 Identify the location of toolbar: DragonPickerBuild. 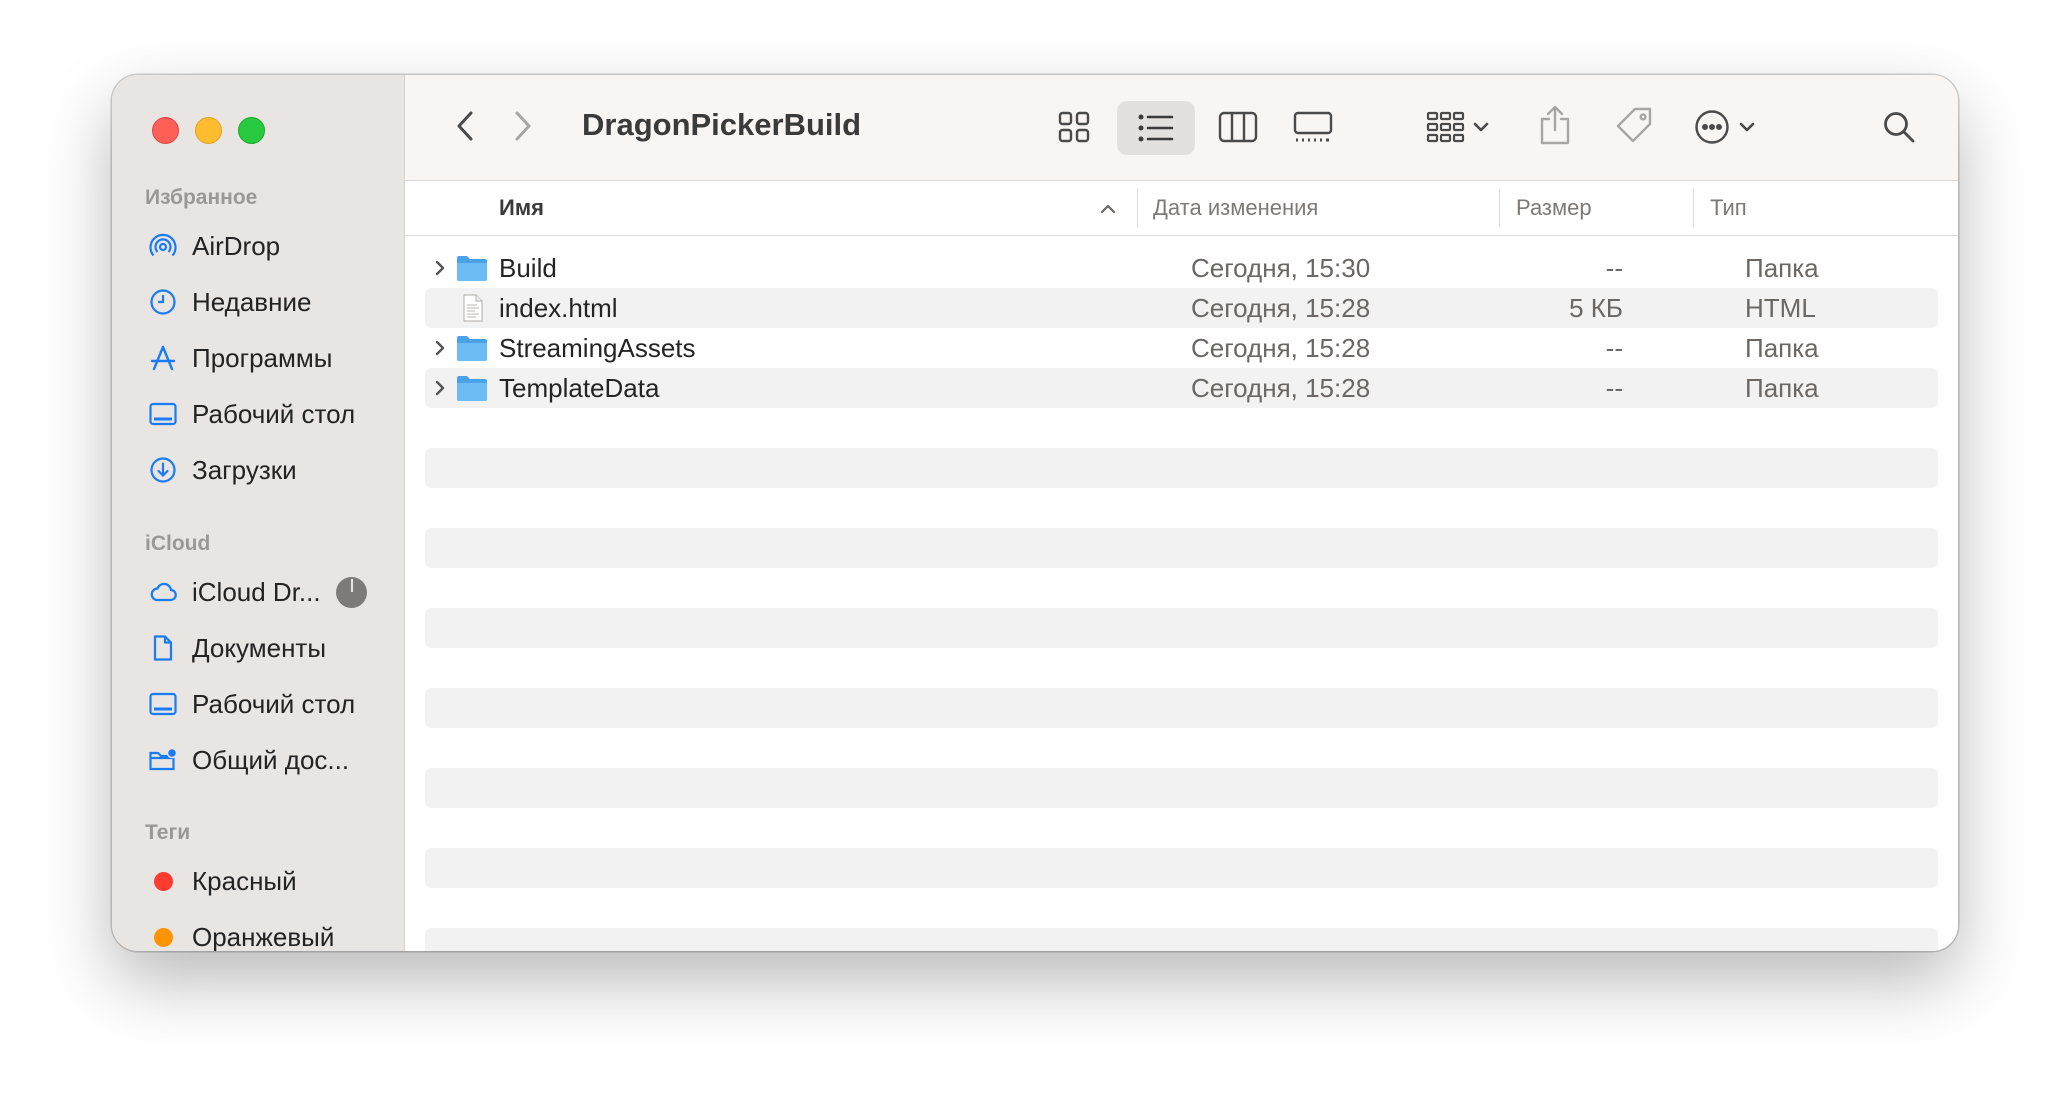
(1181, 128).